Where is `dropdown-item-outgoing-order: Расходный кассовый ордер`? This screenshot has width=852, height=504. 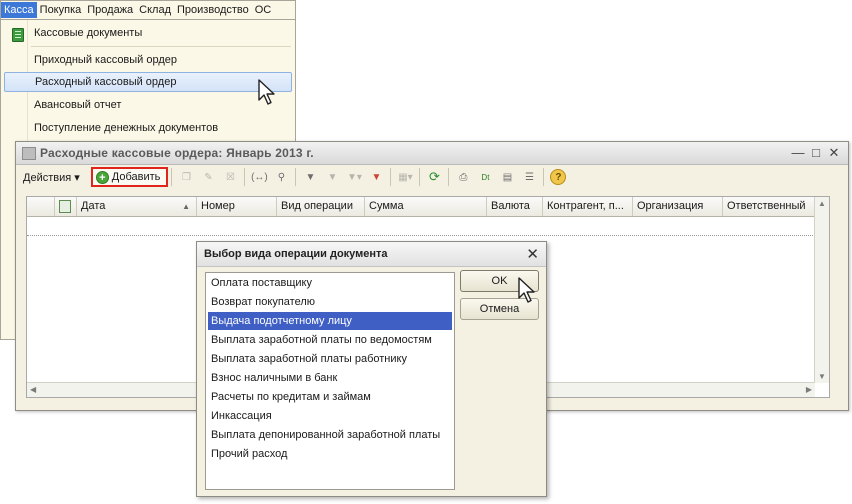 dropdown-item-outgoing-order: Расходный кассовый ордер is located at coordinates (148, 82).